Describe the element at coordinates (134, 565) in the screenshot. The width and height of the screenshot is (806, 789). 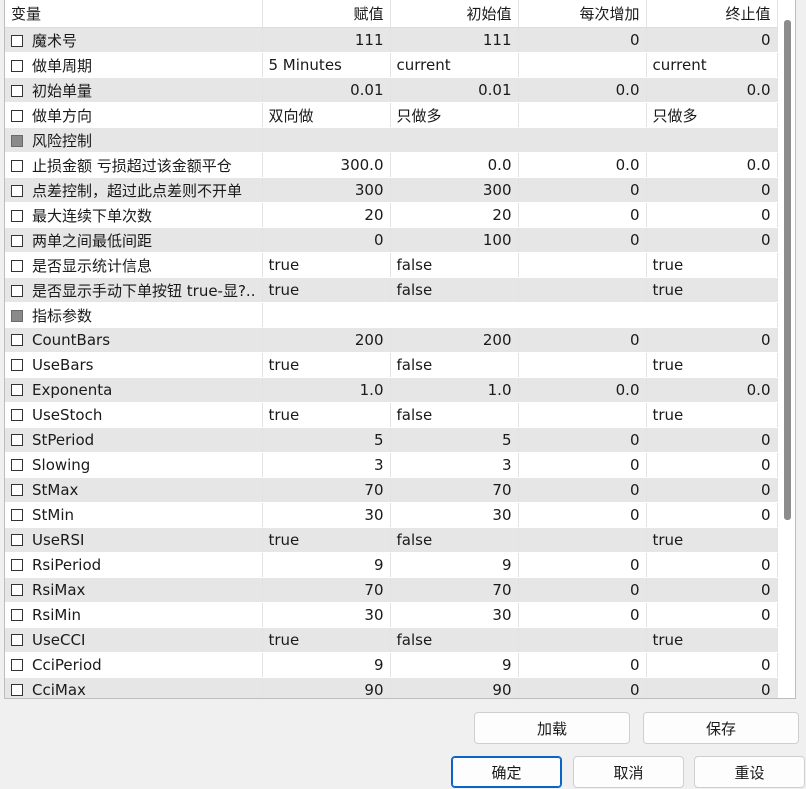
I see `parameter-name-cell: RsiPeriod` at that location.